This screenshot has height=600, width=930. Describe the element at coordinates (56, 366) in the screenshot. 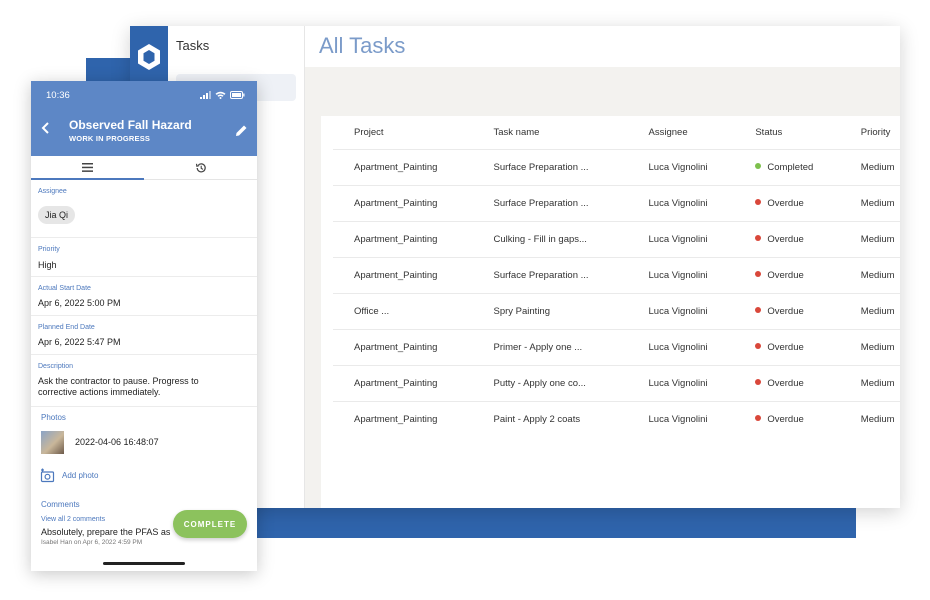

I see `description-label: Description` at that location.